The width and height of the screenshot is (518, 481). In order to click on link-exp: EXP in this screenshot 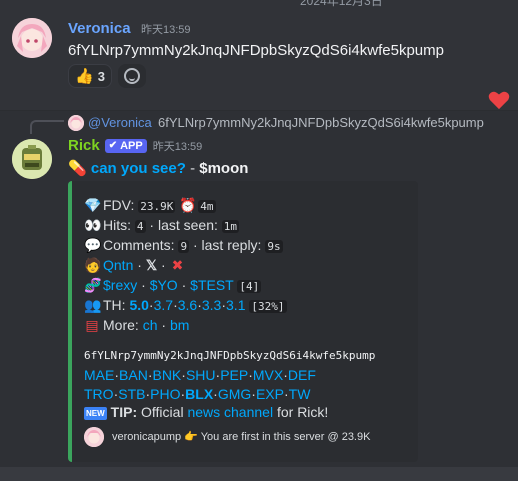, I will do `click(270, 394)`.